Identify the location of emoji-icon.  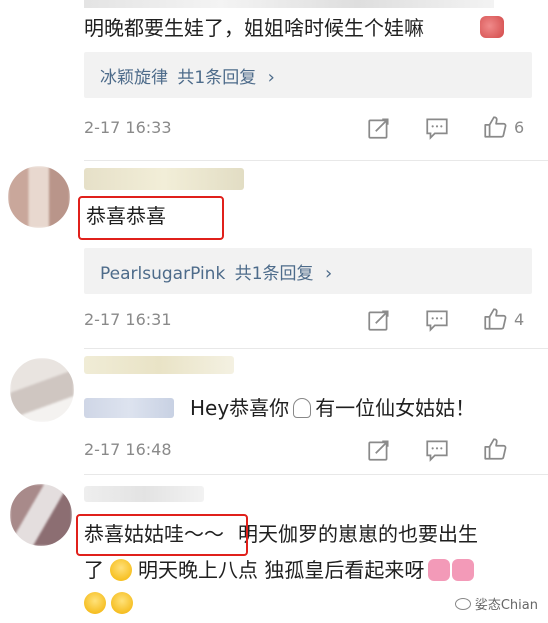
(492, 27).